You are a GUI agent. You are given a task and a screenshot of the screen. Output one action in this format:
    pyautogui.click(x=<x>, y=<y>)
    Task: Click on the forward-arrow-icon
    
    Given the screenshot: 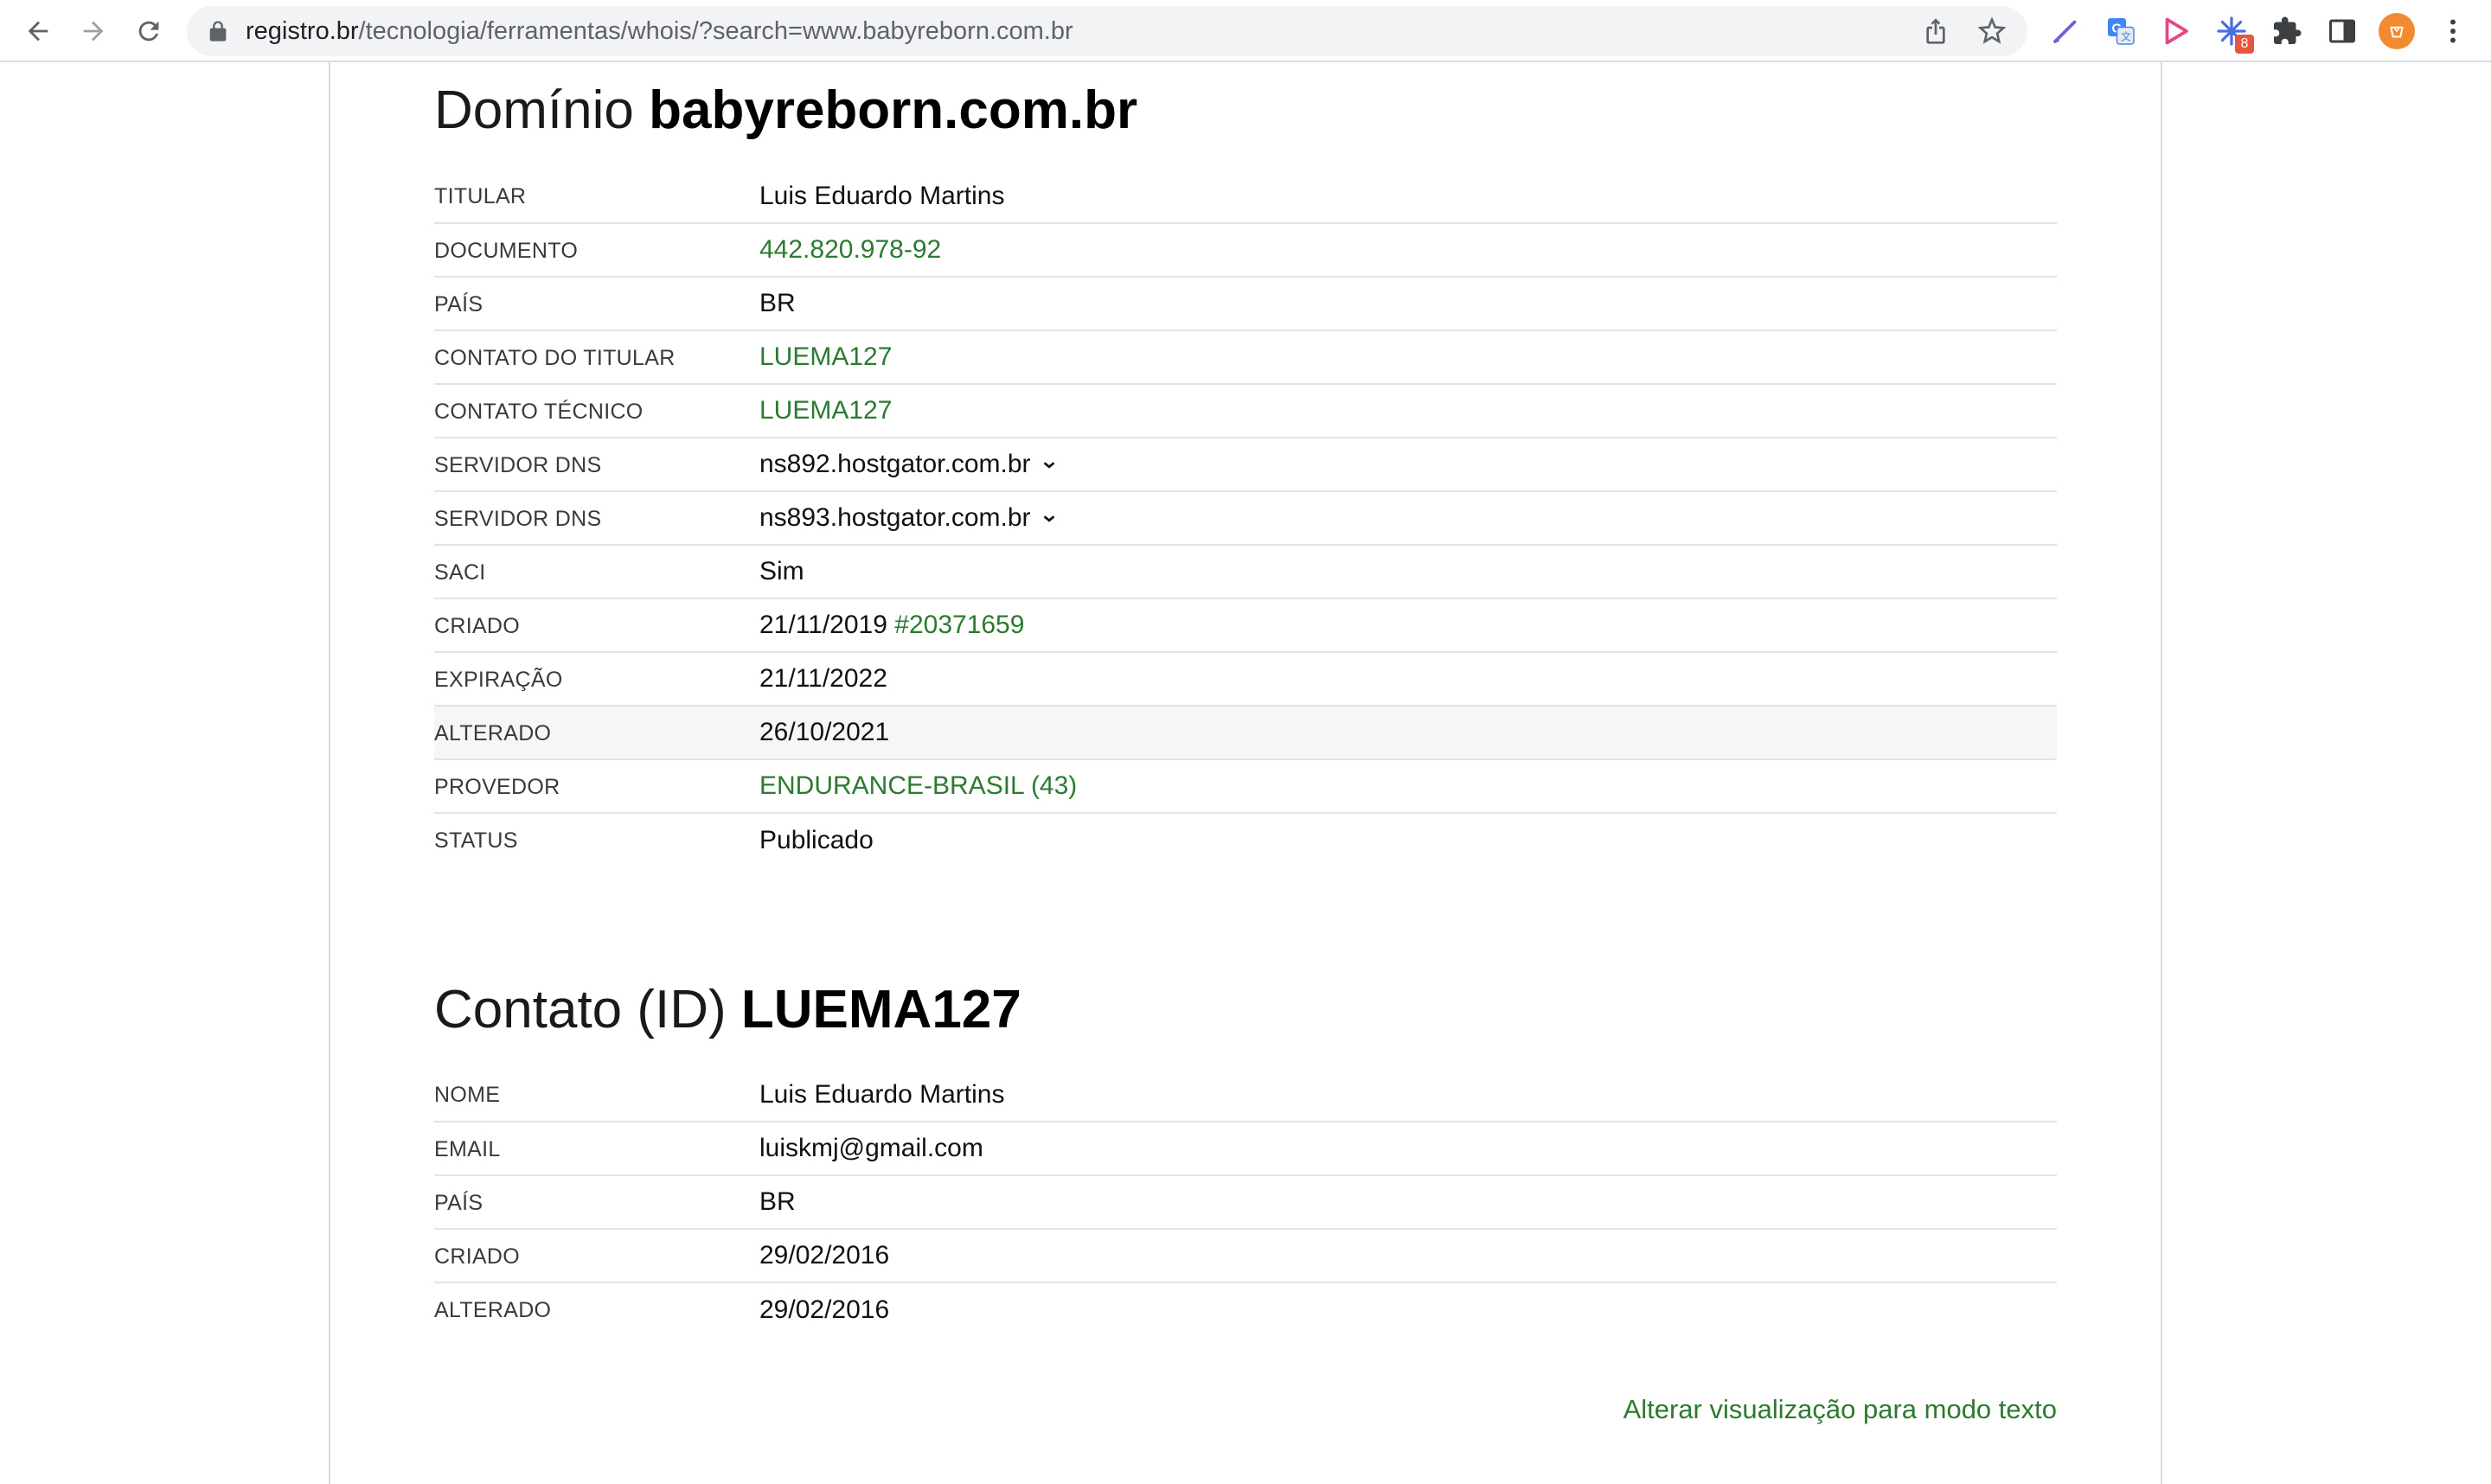 What is the action you would take?
    pyautogui.click(x=94, y=32)
    